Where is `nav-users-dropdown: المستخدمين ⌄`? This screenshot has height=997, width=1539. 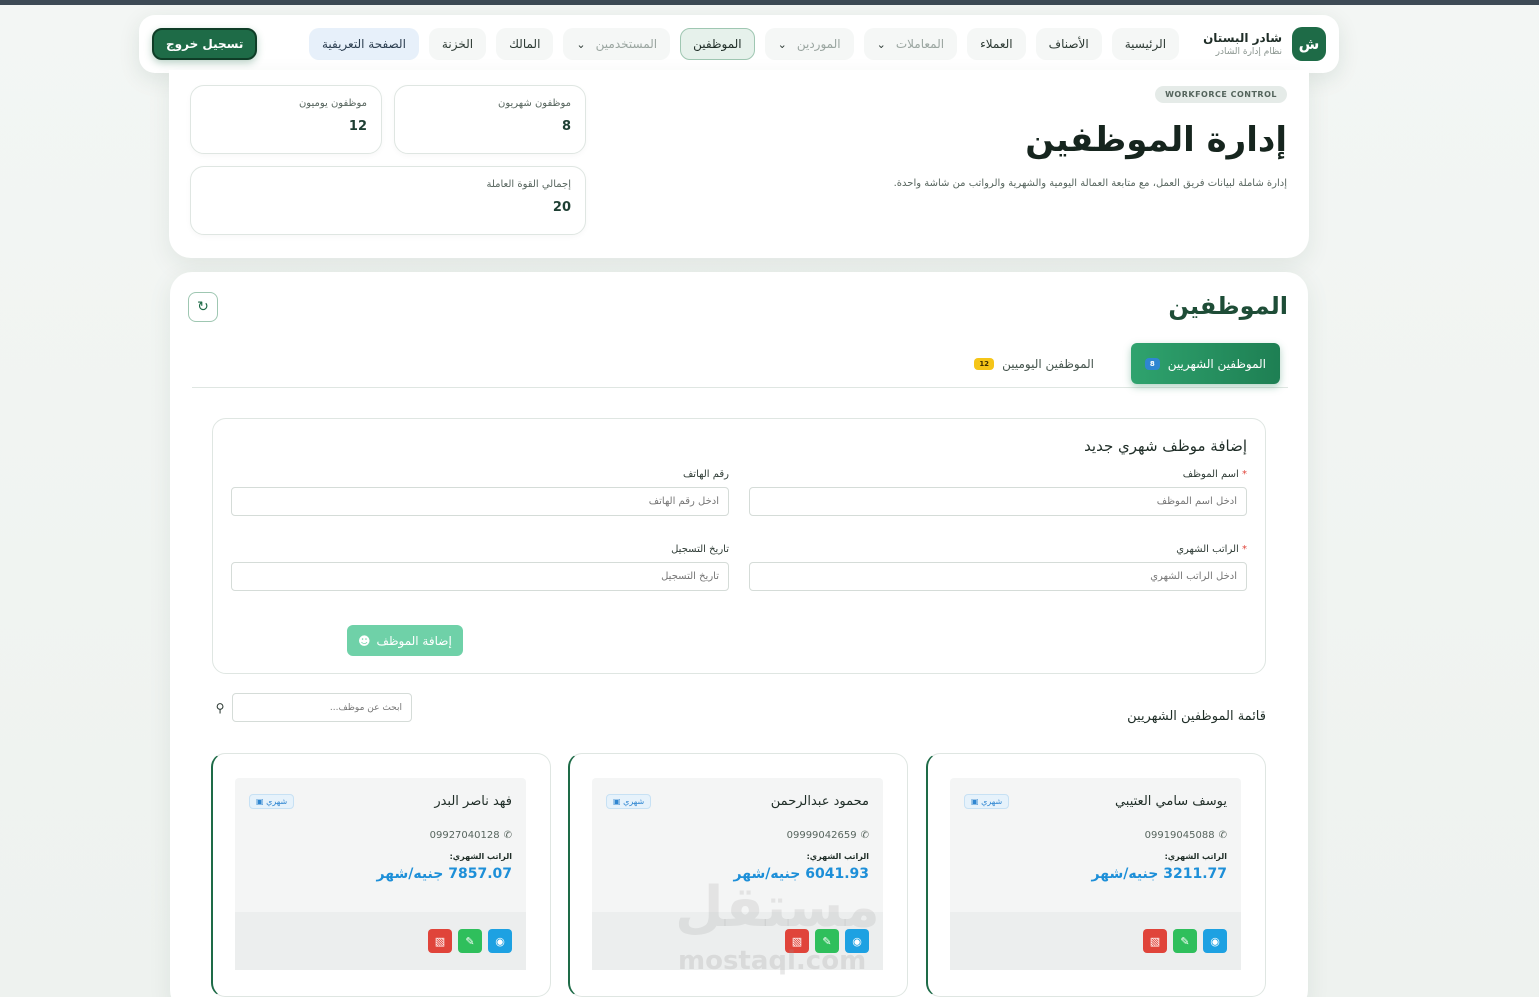 nav-users-dropdown: المستخدمين ⌄ is located at coordinates (617, 44).